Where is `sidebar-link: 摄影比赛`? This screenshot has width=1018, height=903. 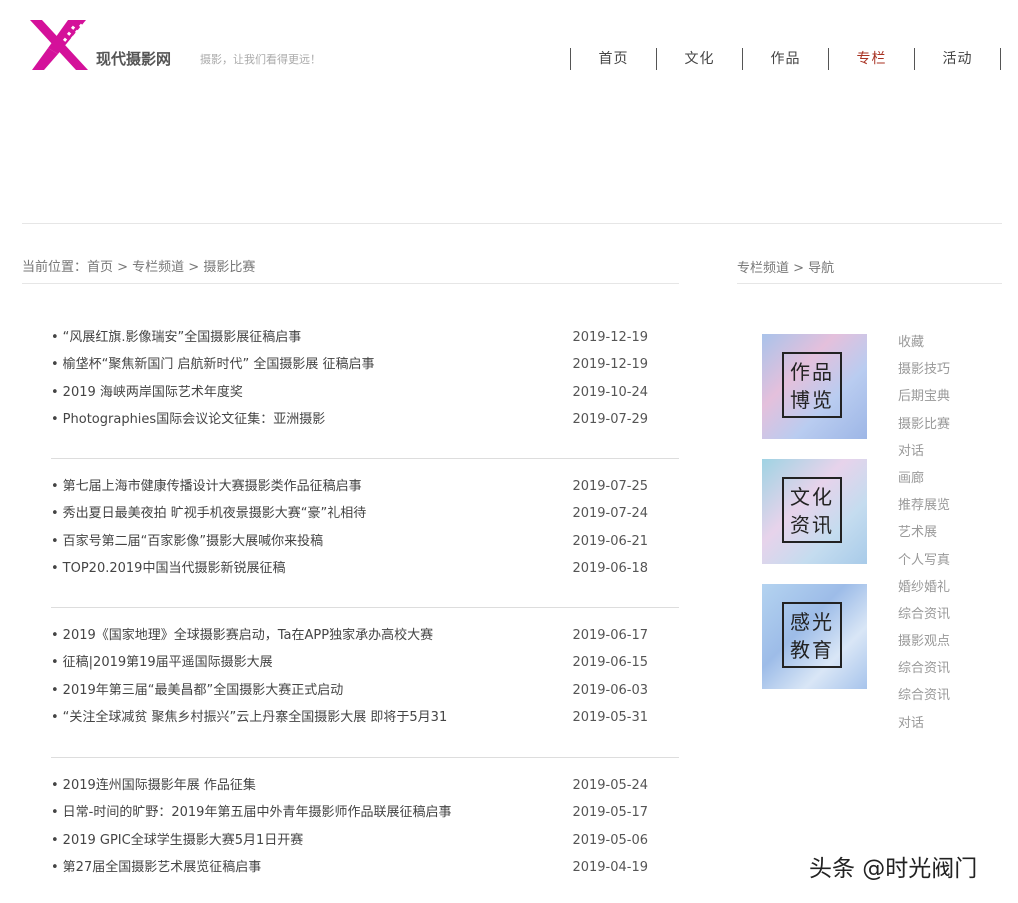 sidebar-link: 摄影比赛 is located at coordinates (924, 424).